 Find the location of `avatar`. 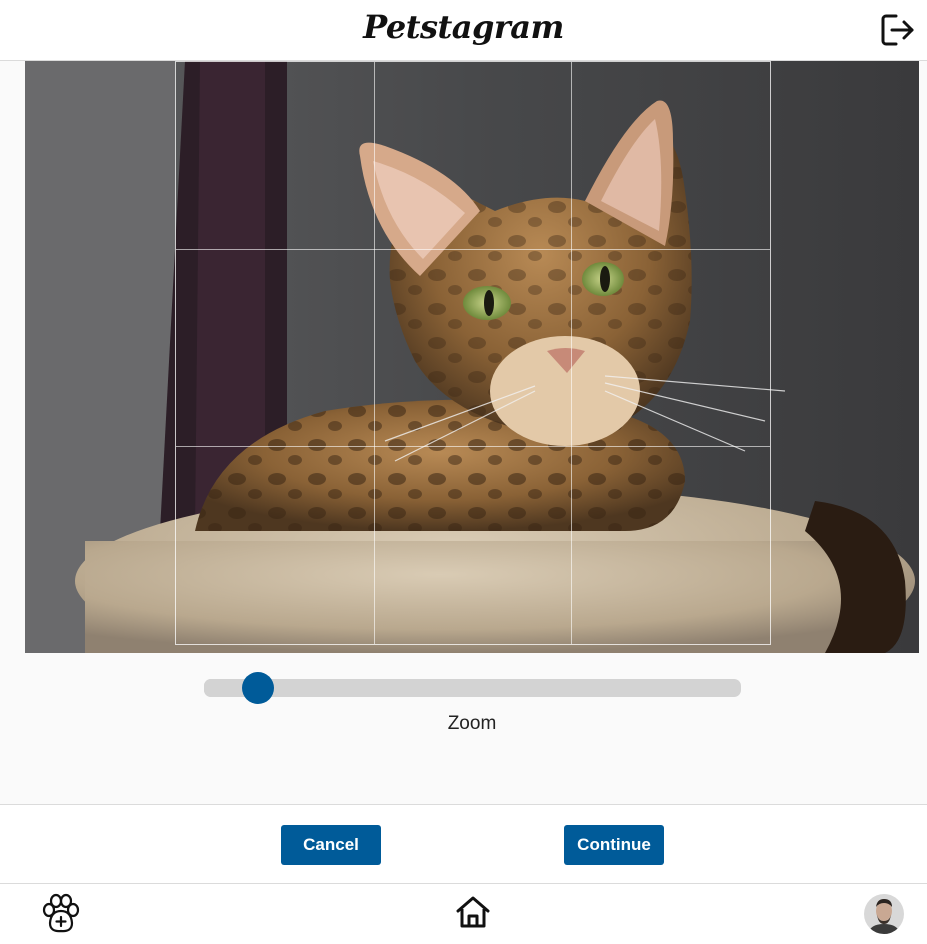

avatar is located at coordinates (884, 914).